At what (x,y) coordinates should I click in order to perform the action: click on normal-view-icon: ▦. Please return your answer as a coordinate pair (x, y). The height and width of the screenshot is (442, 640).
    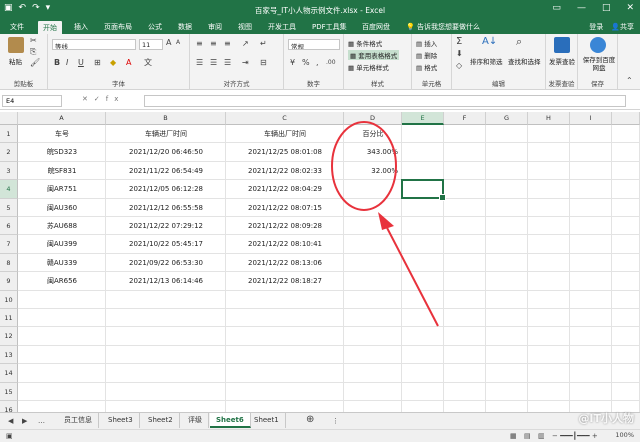
    Looking at the image, I should click on (513, 436).